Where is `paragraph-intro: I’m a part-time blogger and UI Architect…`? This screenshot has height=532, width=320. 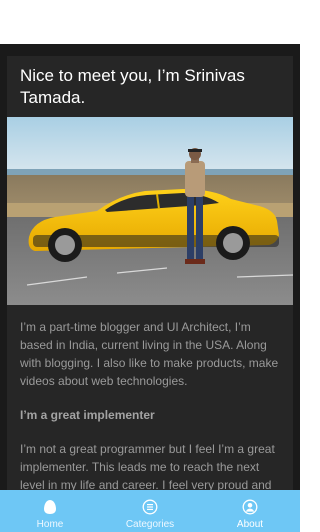
paragraph-intro: I’m a part-time blogger and UI Architect… is located at coordinates (149, 354).